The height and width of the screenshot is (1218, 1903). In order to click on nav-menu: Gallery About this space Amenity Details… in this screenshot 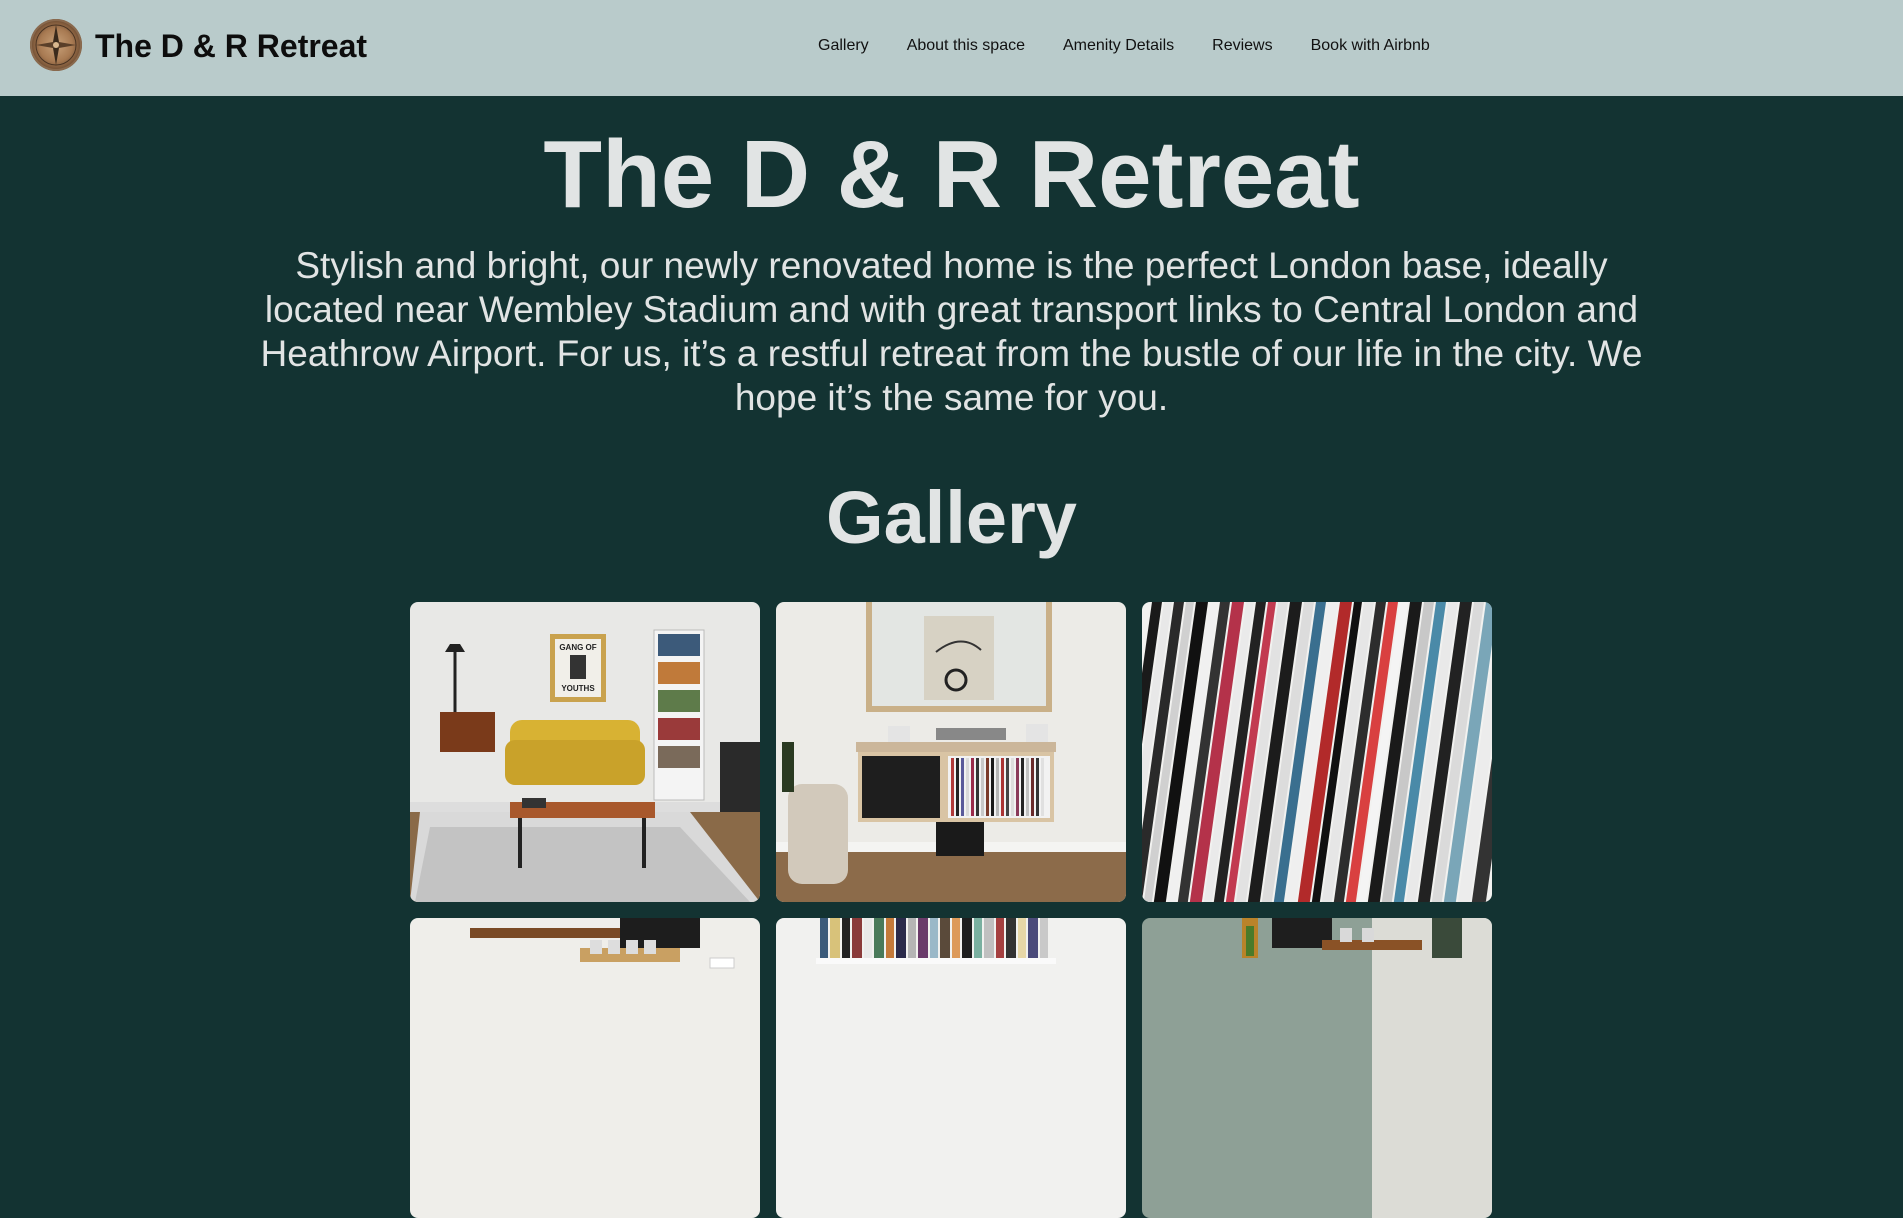, I will do `click(1124, 46)`.